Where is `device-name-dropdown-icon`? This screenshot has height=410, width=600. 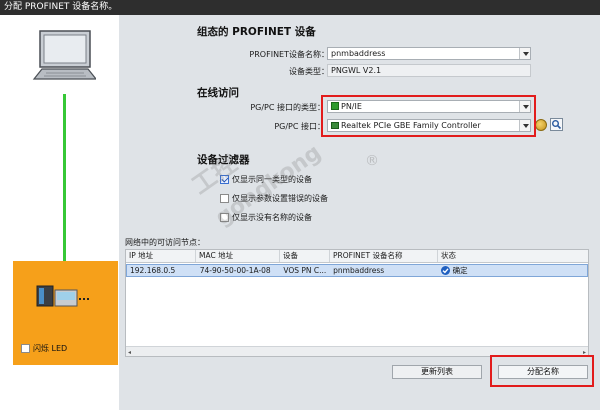
device-name-dropdown-icon is located at coordinates (524, 53).